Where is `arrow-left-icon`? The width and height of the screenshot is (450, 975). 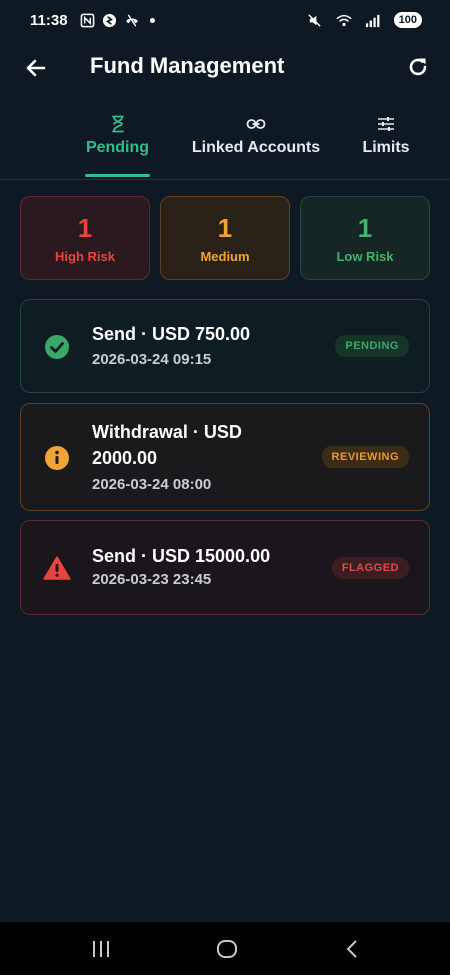 arrow-left-icon is located at coordinates (36, 68).